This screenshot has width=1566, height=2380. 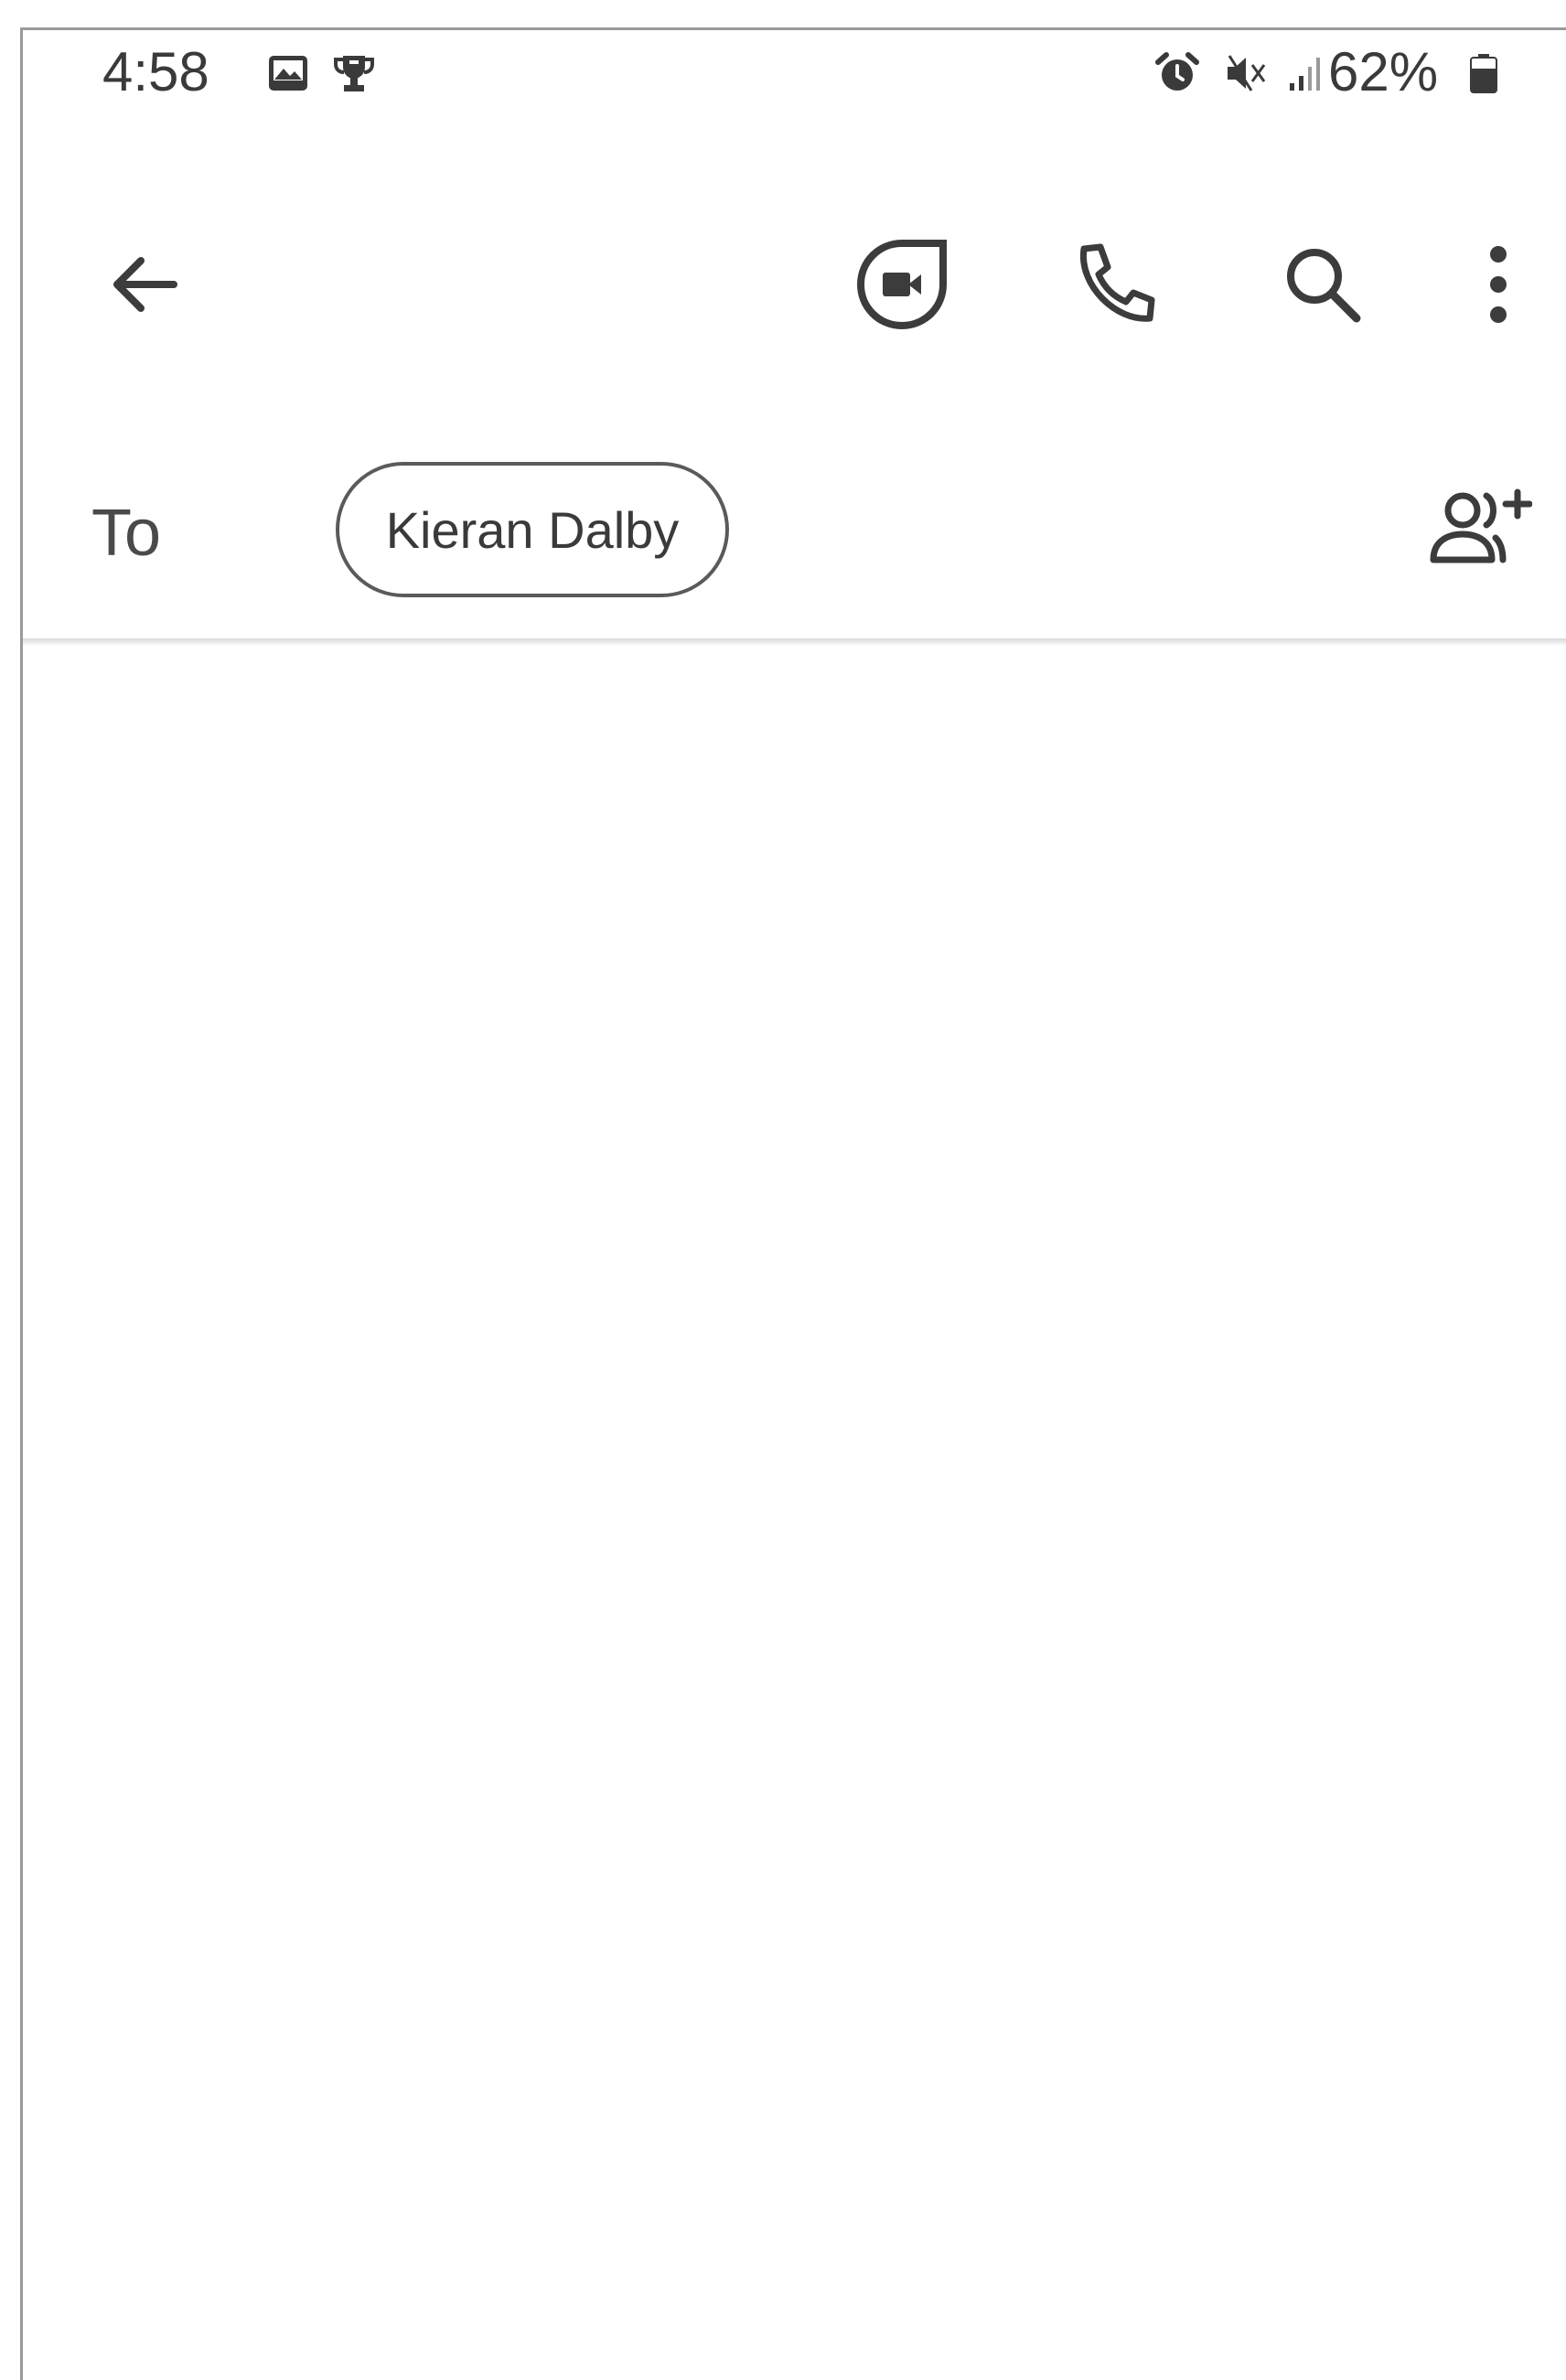 What do you see at coordinates (354, 73) in the screenshot?
I see `trophy-icon` at bounding box center [354, 73].